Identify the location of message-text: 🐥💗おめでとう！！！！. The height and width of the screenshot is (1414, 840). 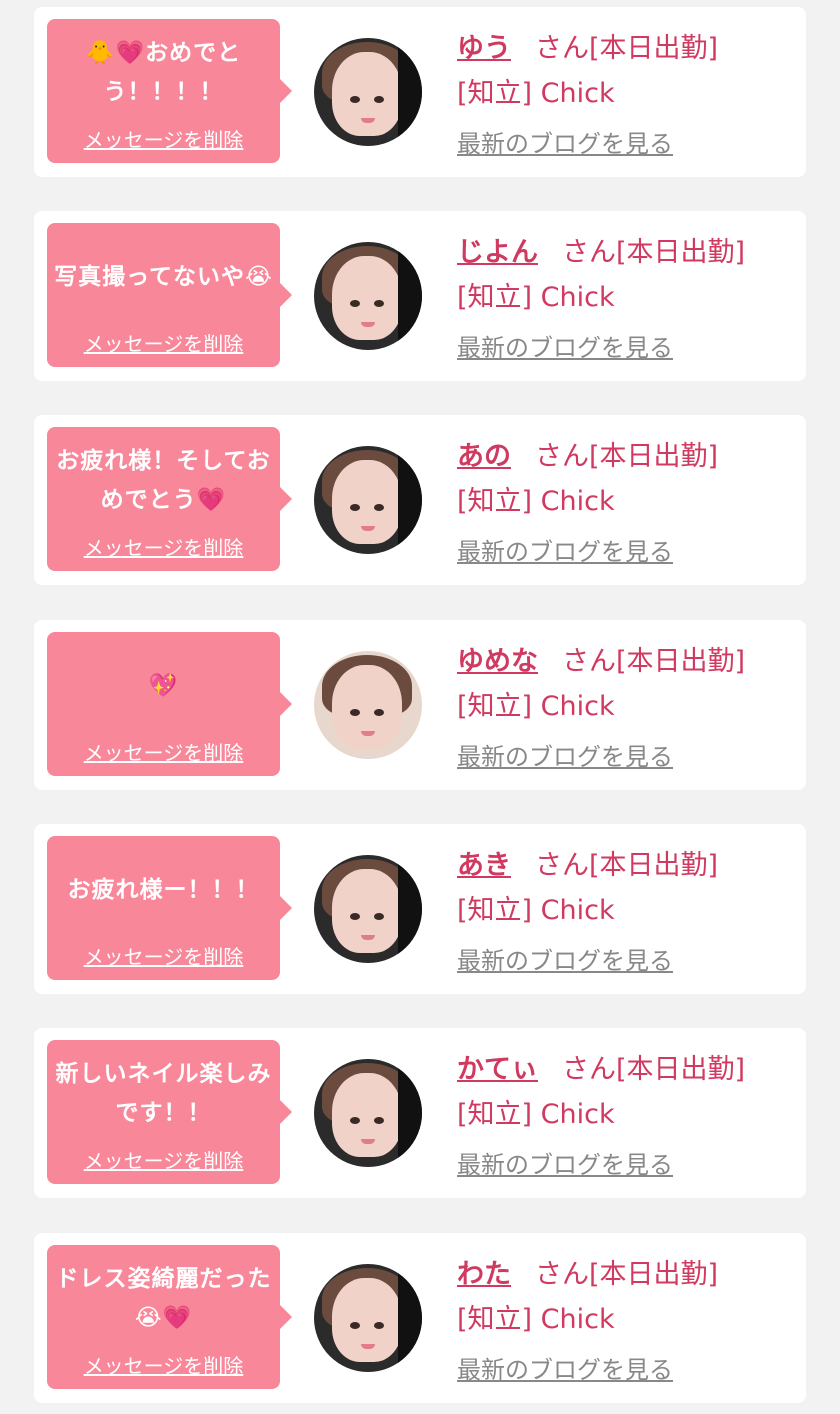
(163, 72).